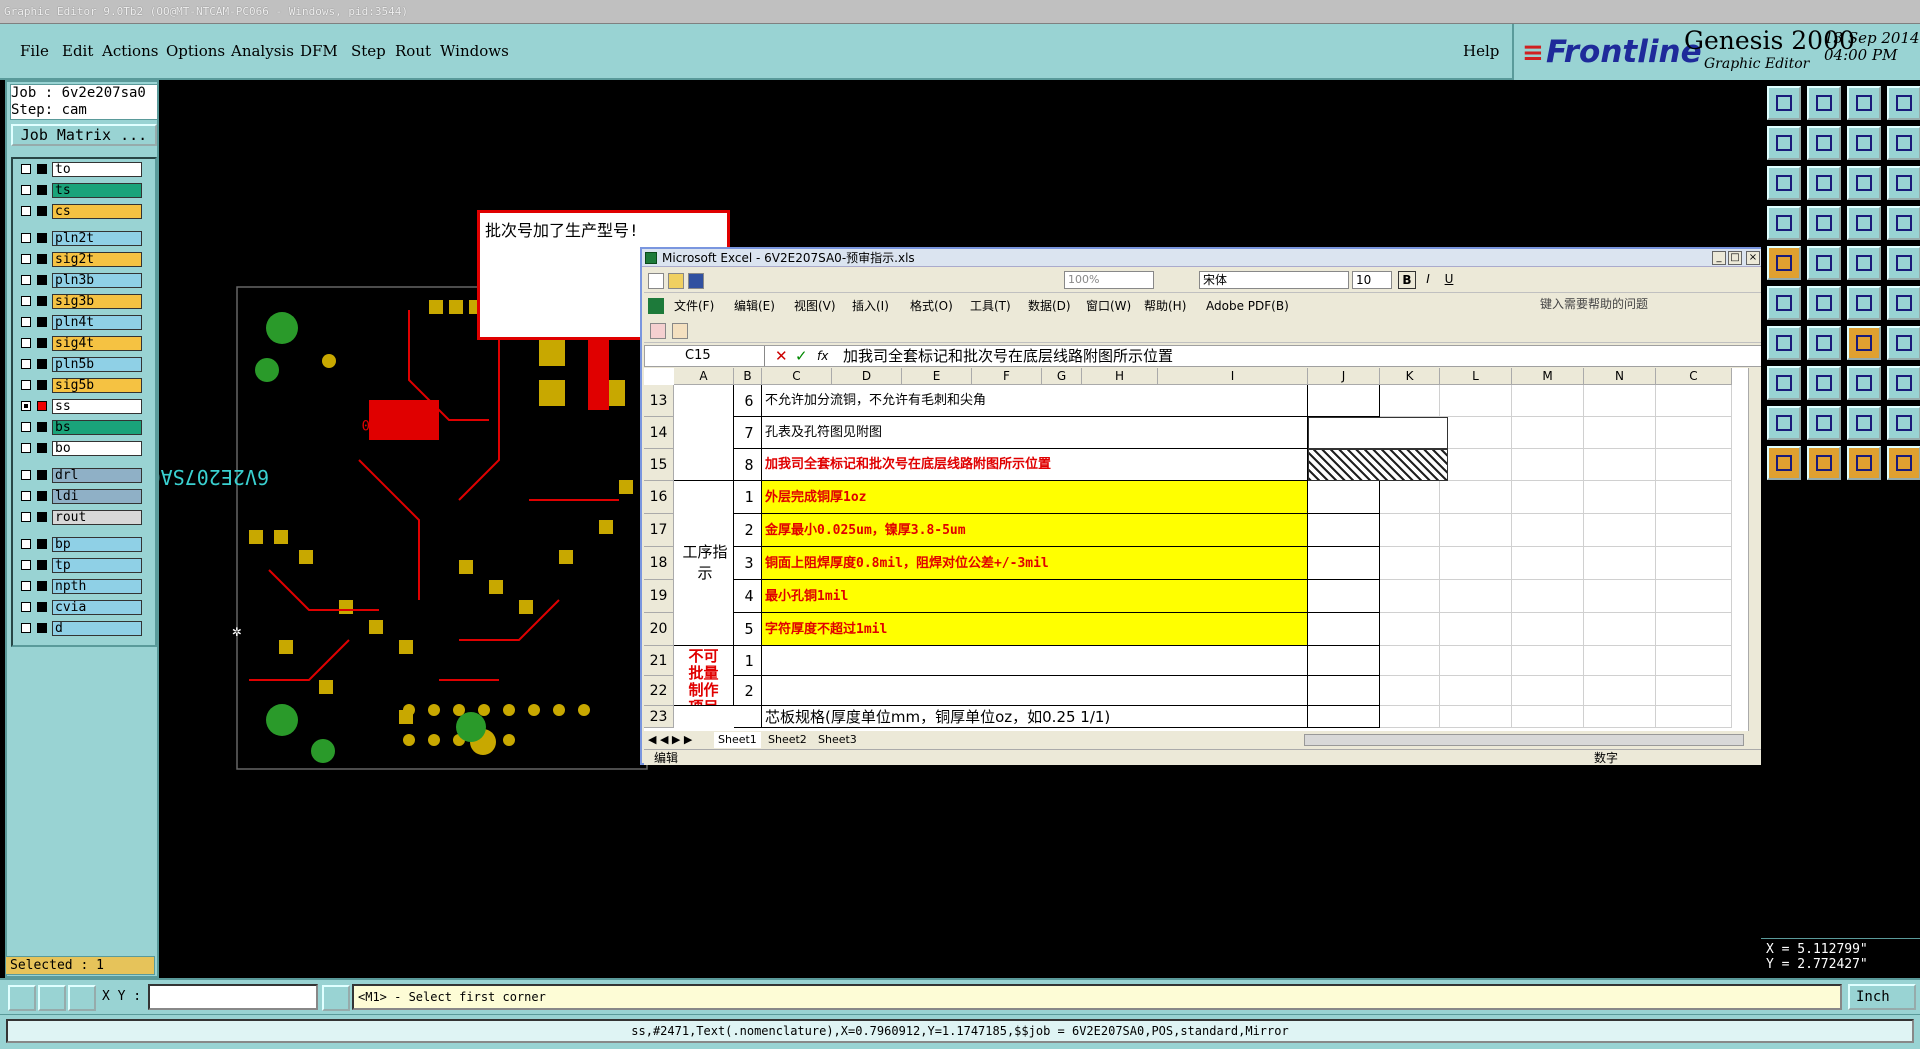 The image size is (1920, 1049). What do you see at coordinates (1524, 740) in the screenshot?
I see `horizontal-scrollbar` at bounding box center [1524, 740].